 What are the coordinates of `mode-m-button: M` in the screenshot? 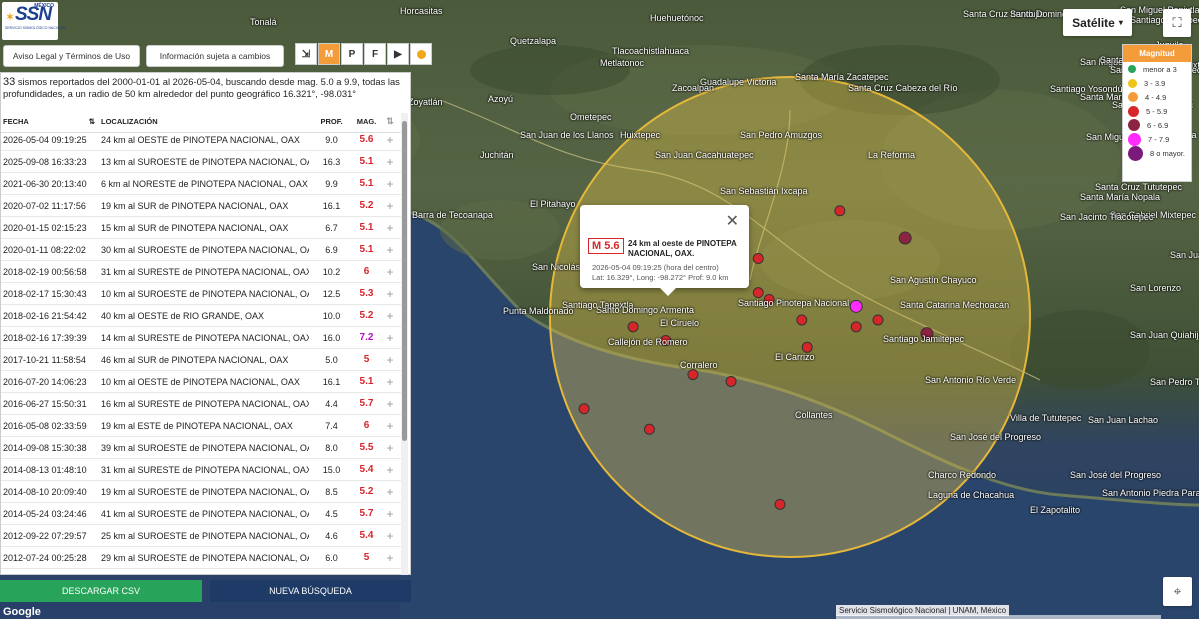 It's located at (329, 54).